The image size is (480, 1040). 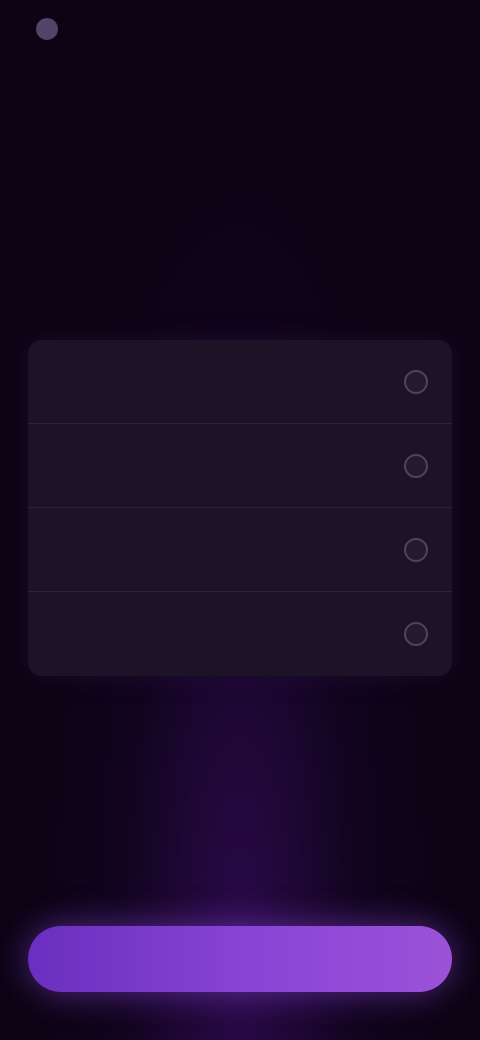 What do you see at coordinates (81, 29) in the screenshot?
I see `app-logo` at bounding box center [81, 29].